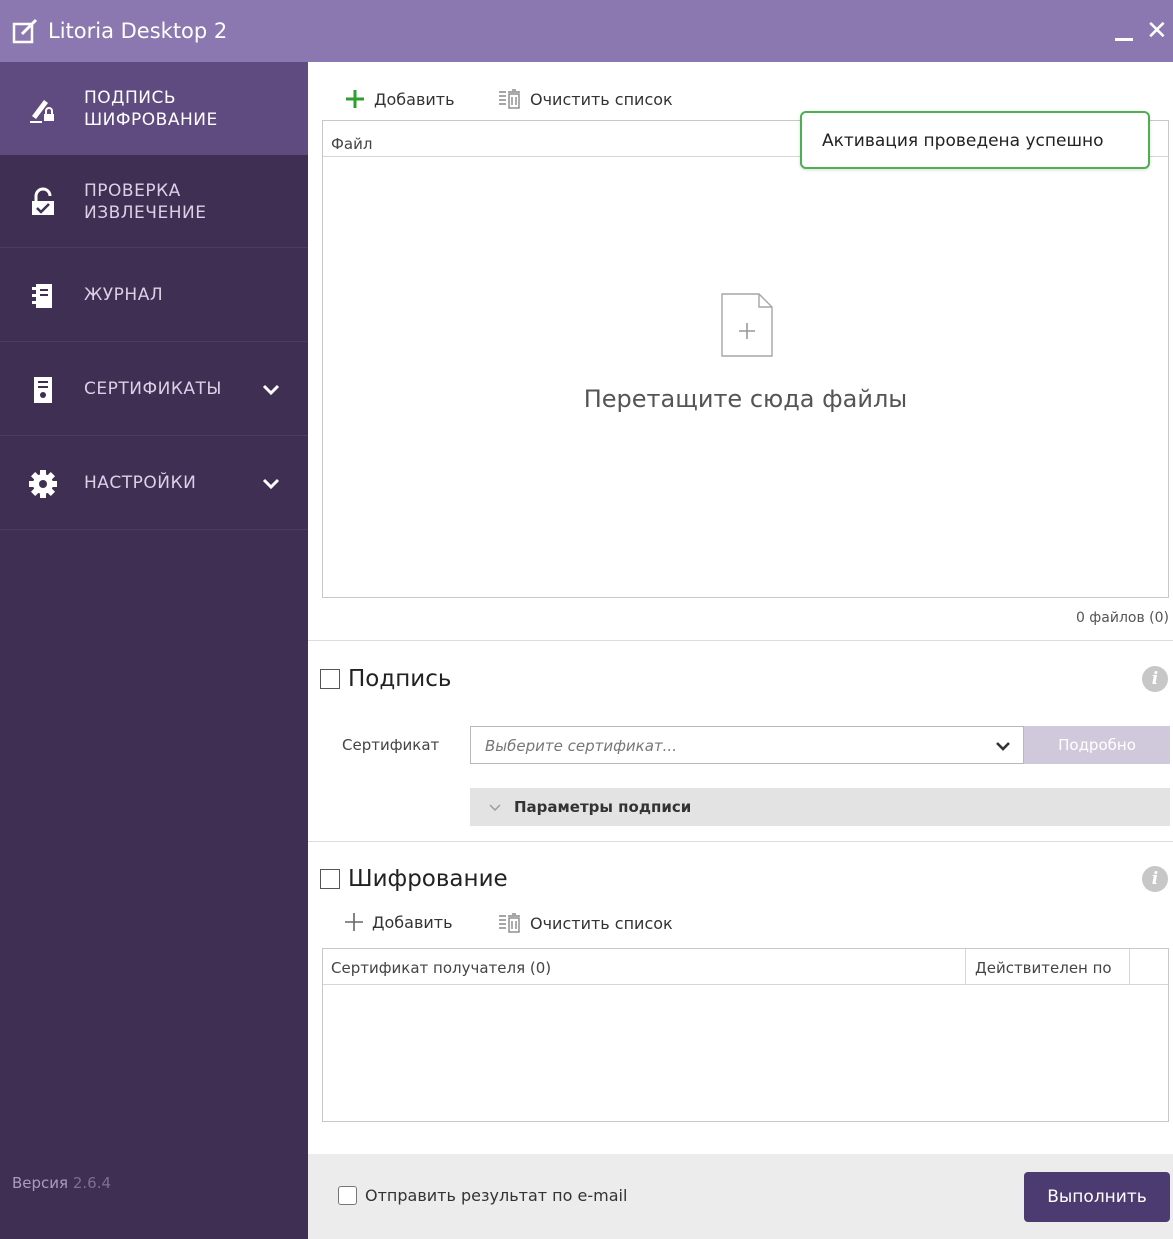 This screenshot has height=1239, width=1173. I want to click on version-label: Версия 2.6.4, so click(61, 1183).